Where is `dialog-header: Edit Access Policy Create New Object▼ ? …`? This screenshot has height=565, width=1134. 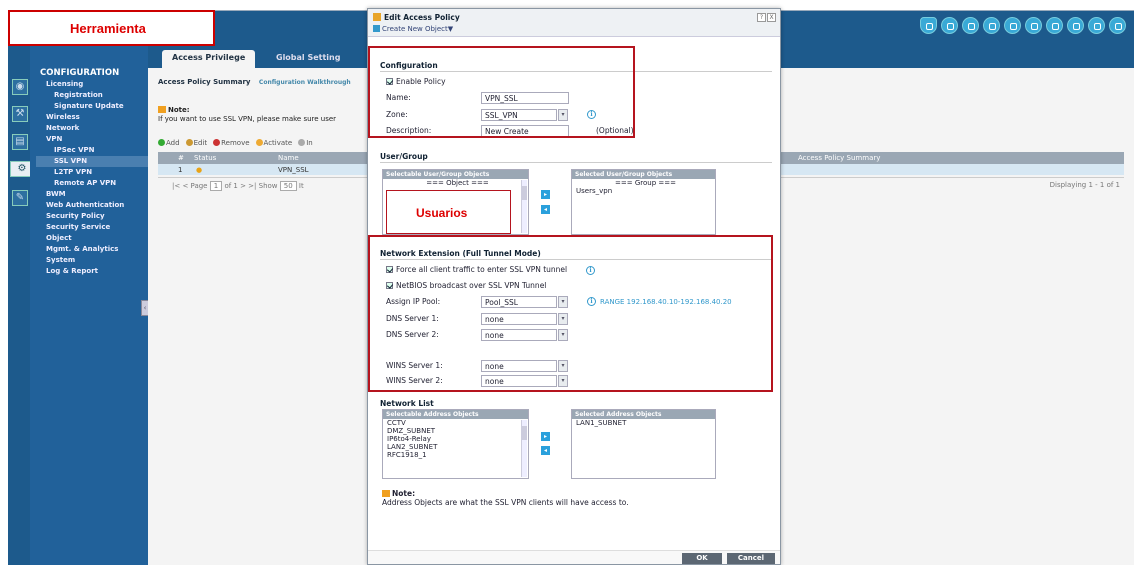 dialog-header: Edit Access Policy Create New Object▼ ? … is located at coordinates (574, 23).